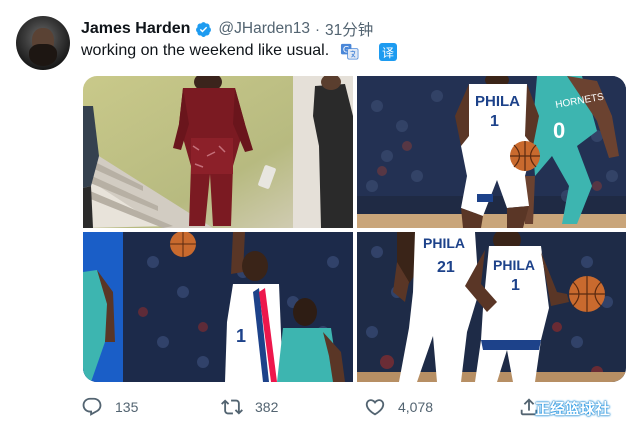 The image size is (641, 431). What do you see at coordinates (497, 101) in the screenshot?
I see `player-team-text: PHILA` at bounding box center [497, 101].